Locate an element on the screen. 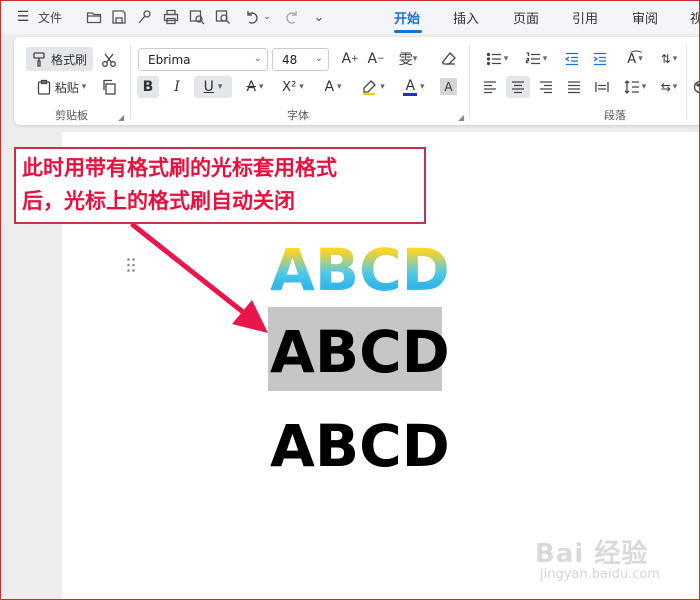 The width and height of the screenshot is (700, 600). superscript-button: X² ▾ is located at coordinates (293, 87).